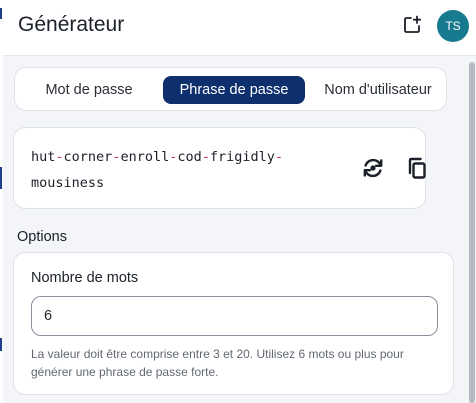 Image resolution: width=476 pixels, height=403 pixels. What do you see at coordinates (88, 157) in the screenshot?
I see `passphrase-word: corner` at bounding box center [88, 157].